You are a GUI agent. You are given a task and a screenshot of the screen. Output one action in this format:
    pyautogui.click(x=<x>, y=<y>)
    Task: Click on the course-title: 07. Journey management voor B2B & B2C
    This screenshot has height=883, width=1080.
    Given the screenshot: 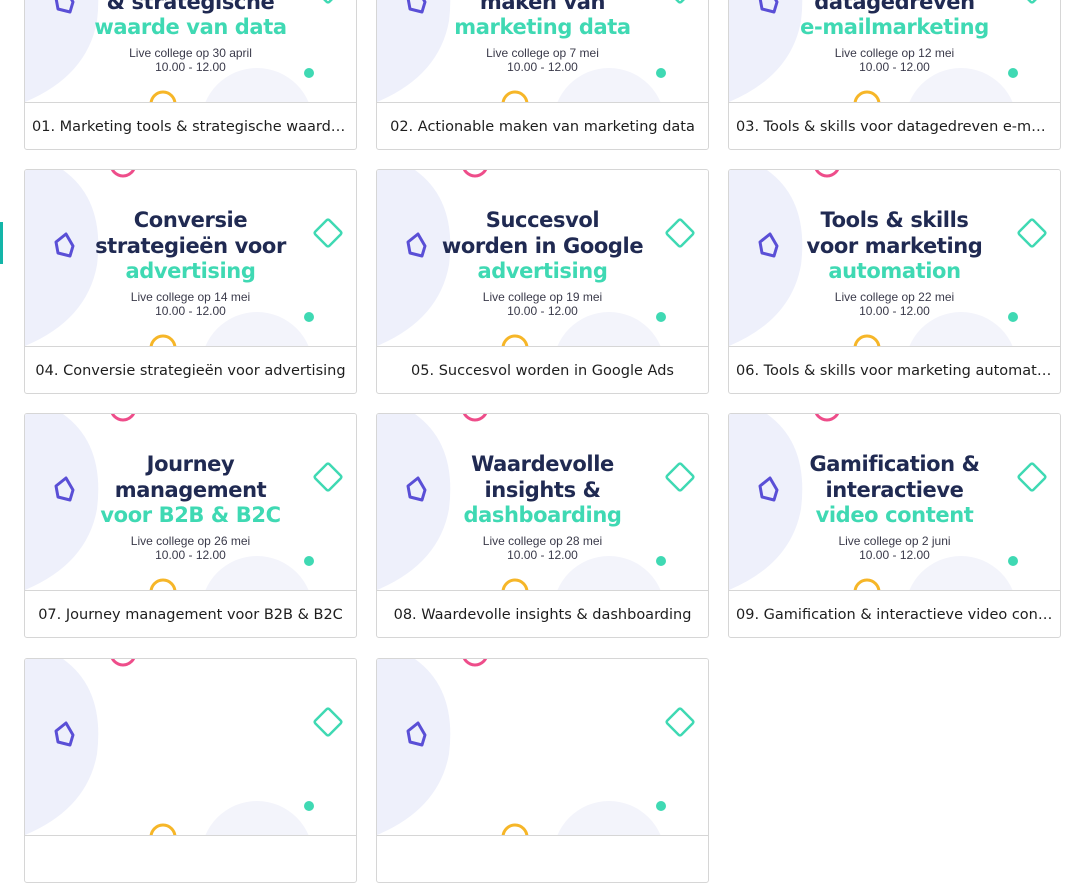 What is the action you would take?
    pyautogui.click(x=190, y=614)
    